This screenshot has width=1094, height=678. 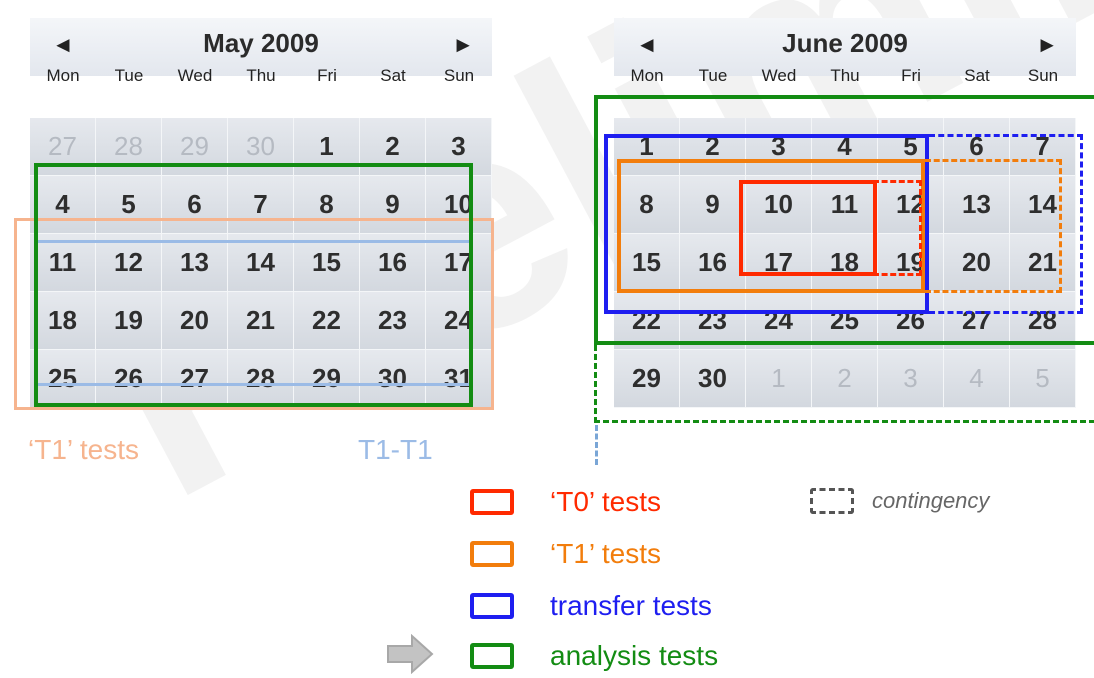 I want to click on t0-contingency-box, so click(x=897, y=228).